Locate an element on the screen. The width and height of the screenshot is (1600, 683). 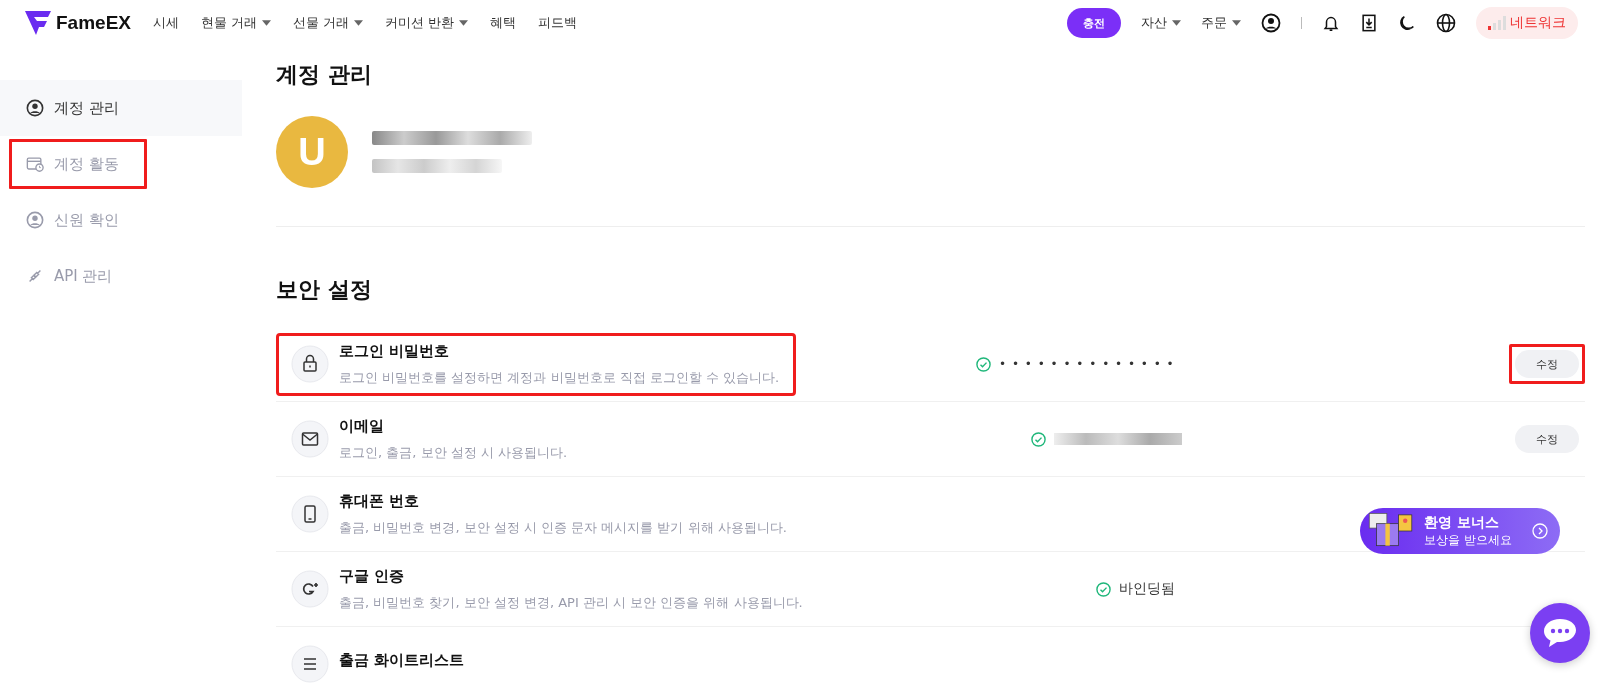
nav-link: 피드백 is located at coordinates (558, 23).